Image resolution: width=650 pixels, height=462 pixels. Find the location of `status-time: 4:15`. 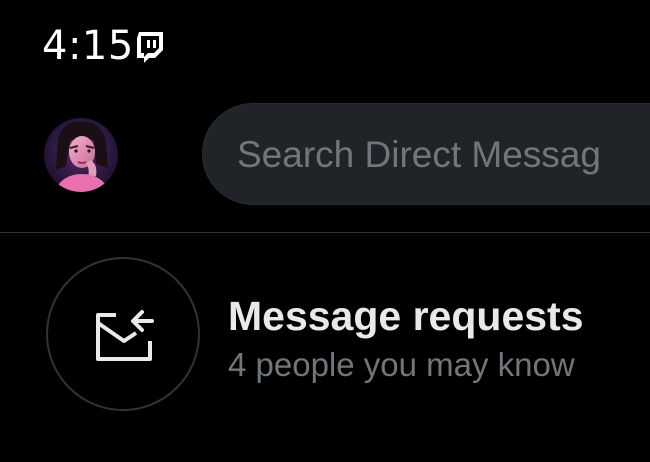

status-time: 4:15 is located at coordinates (88, 46).